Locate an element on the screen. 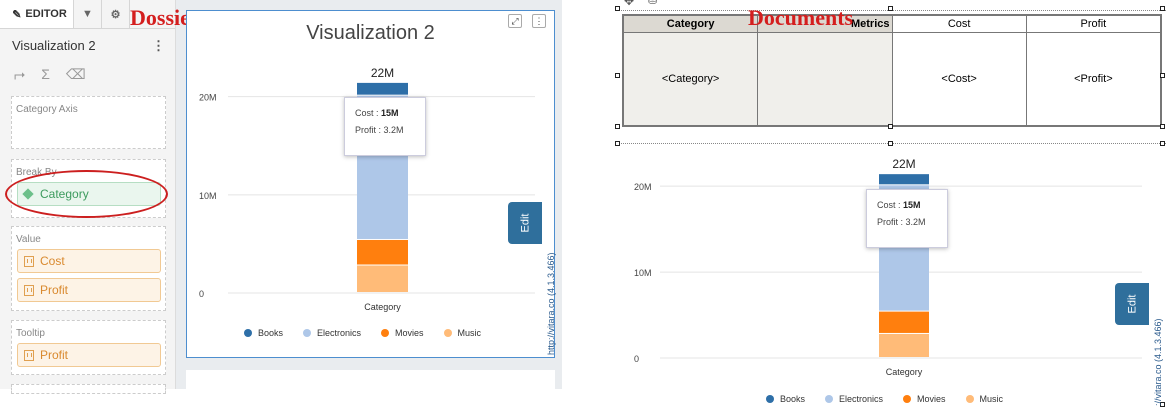 Image resolution: width=1176 pixels, height=411 pixels. y-tick-label: 20M is located at coordinates (643, 187).